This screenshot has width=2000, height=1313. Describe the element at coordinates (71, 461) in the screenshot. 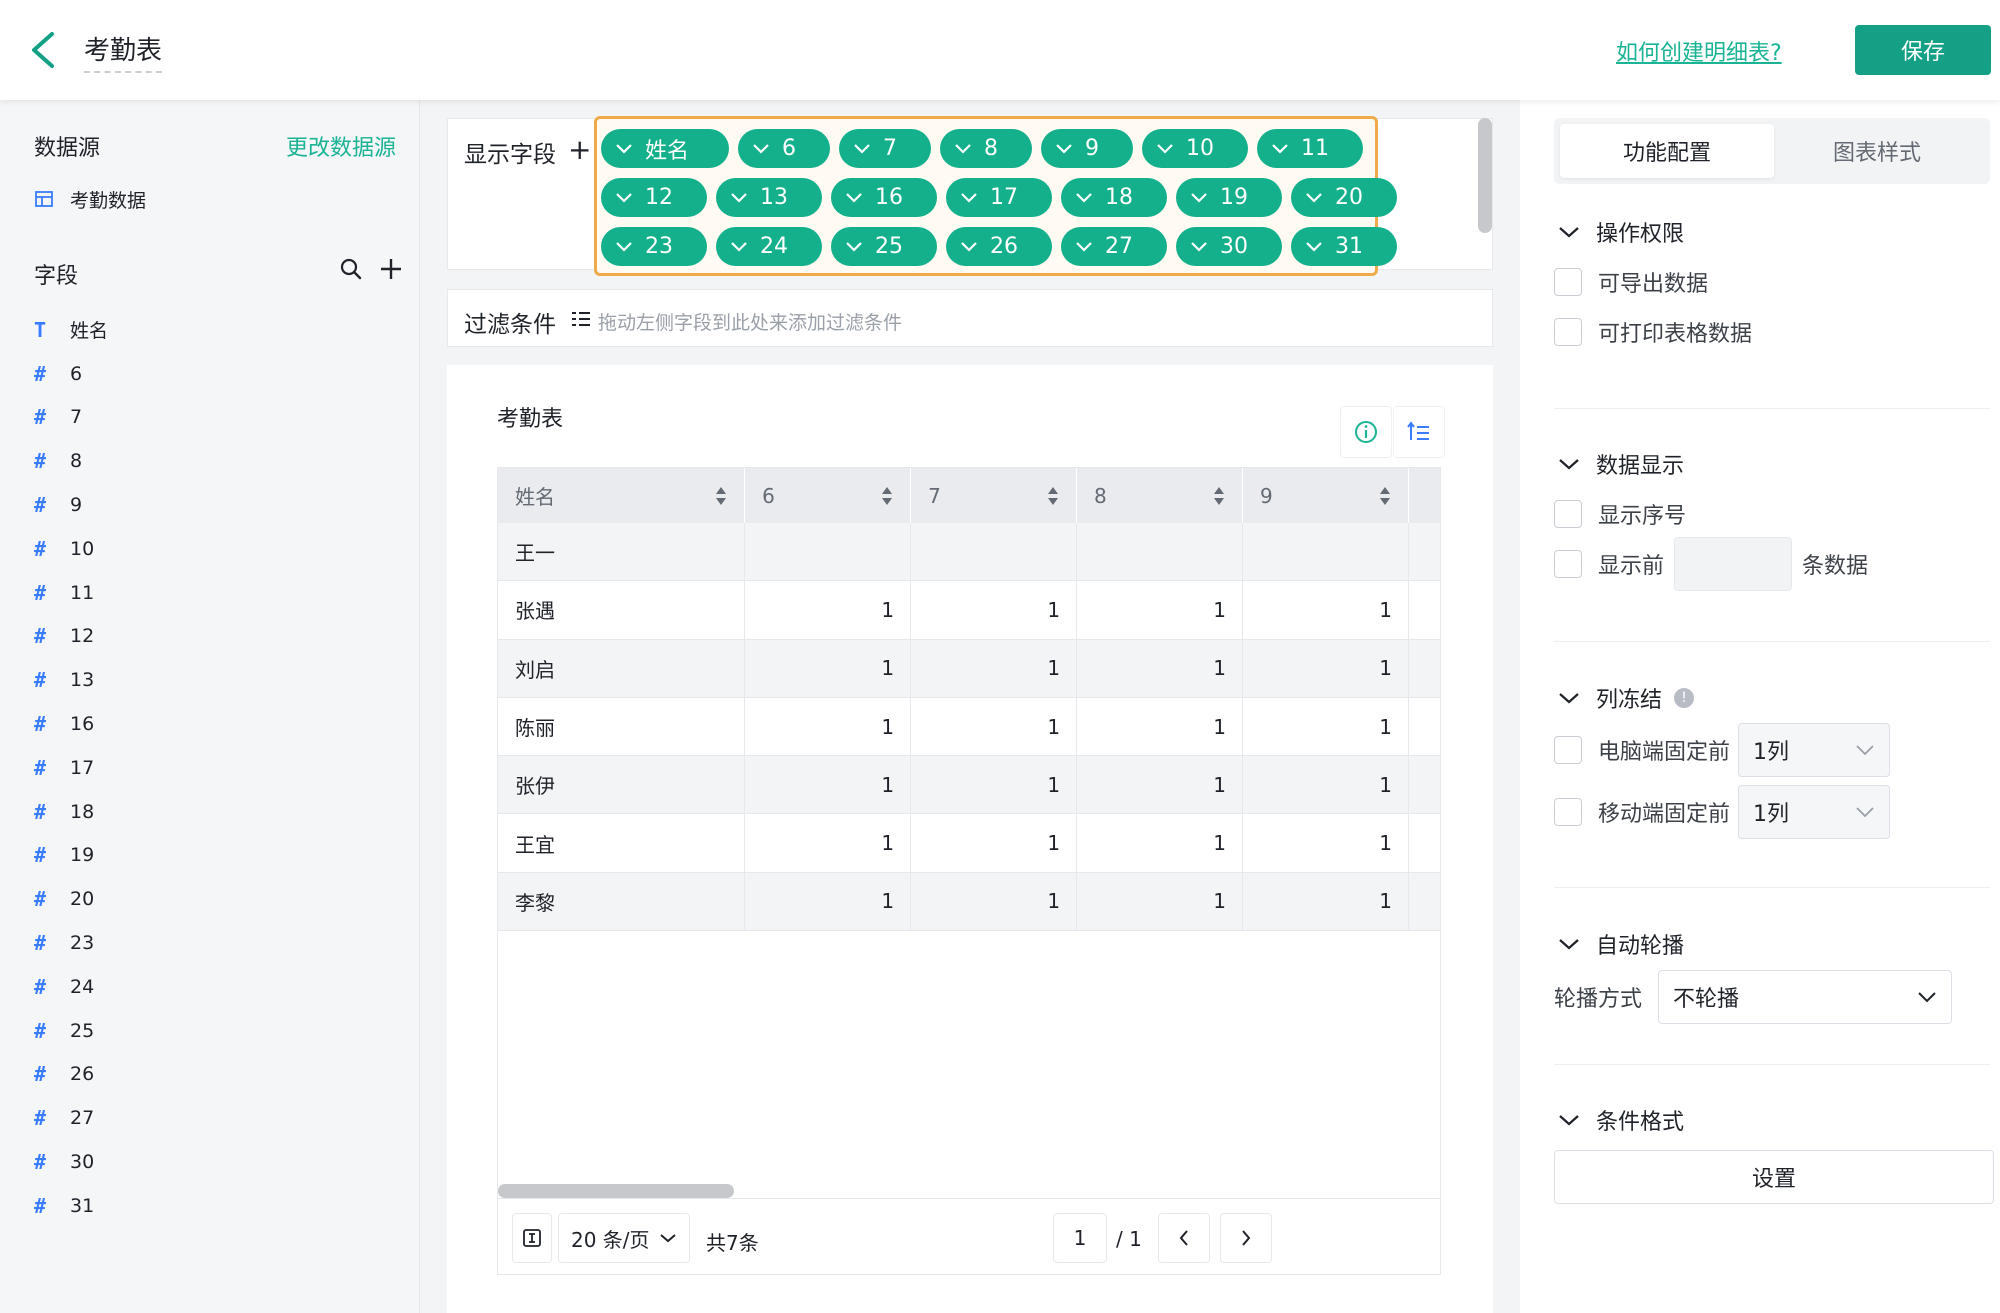

I see `field-item: #8` at that location.